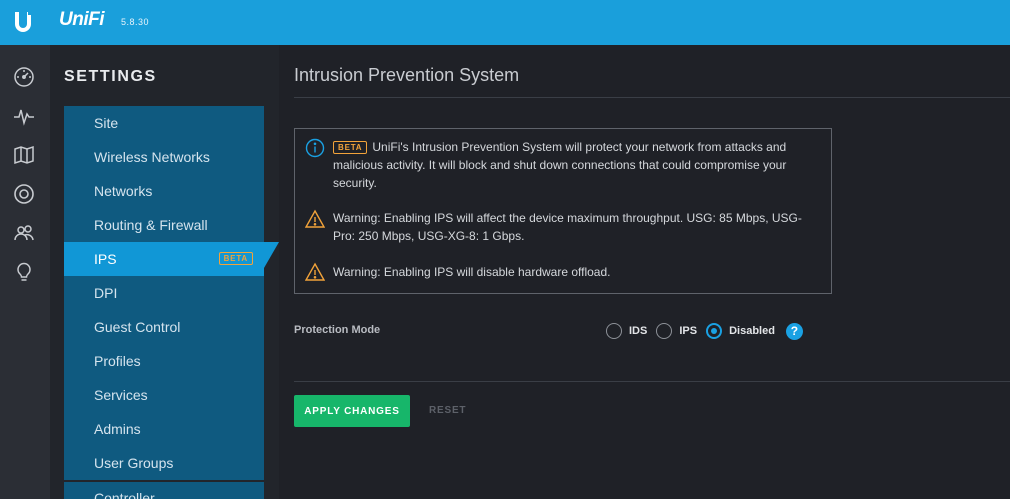 Image resolution: width=1010 pixels, height=499 pixels. Describe the element at coordinates (638, 331) in the screenshot. I see `radio-ids-label: IDS` at that location.